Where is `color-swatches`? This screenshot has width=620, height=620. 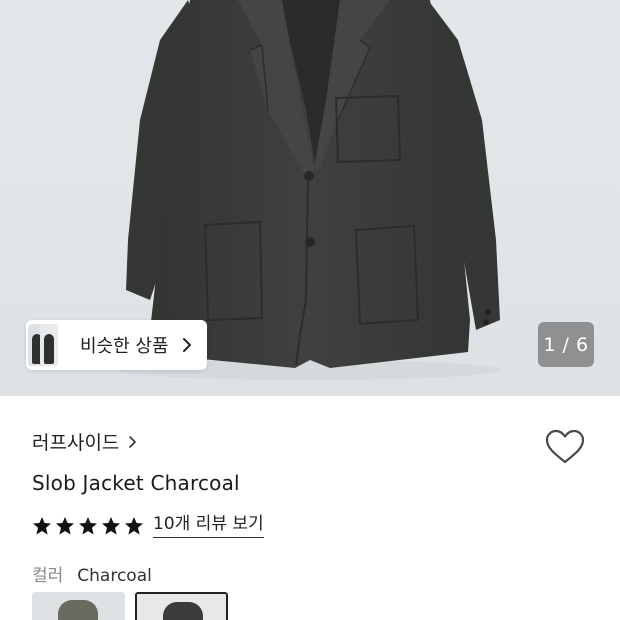 color-swatches is located at coordinates (135, 606).